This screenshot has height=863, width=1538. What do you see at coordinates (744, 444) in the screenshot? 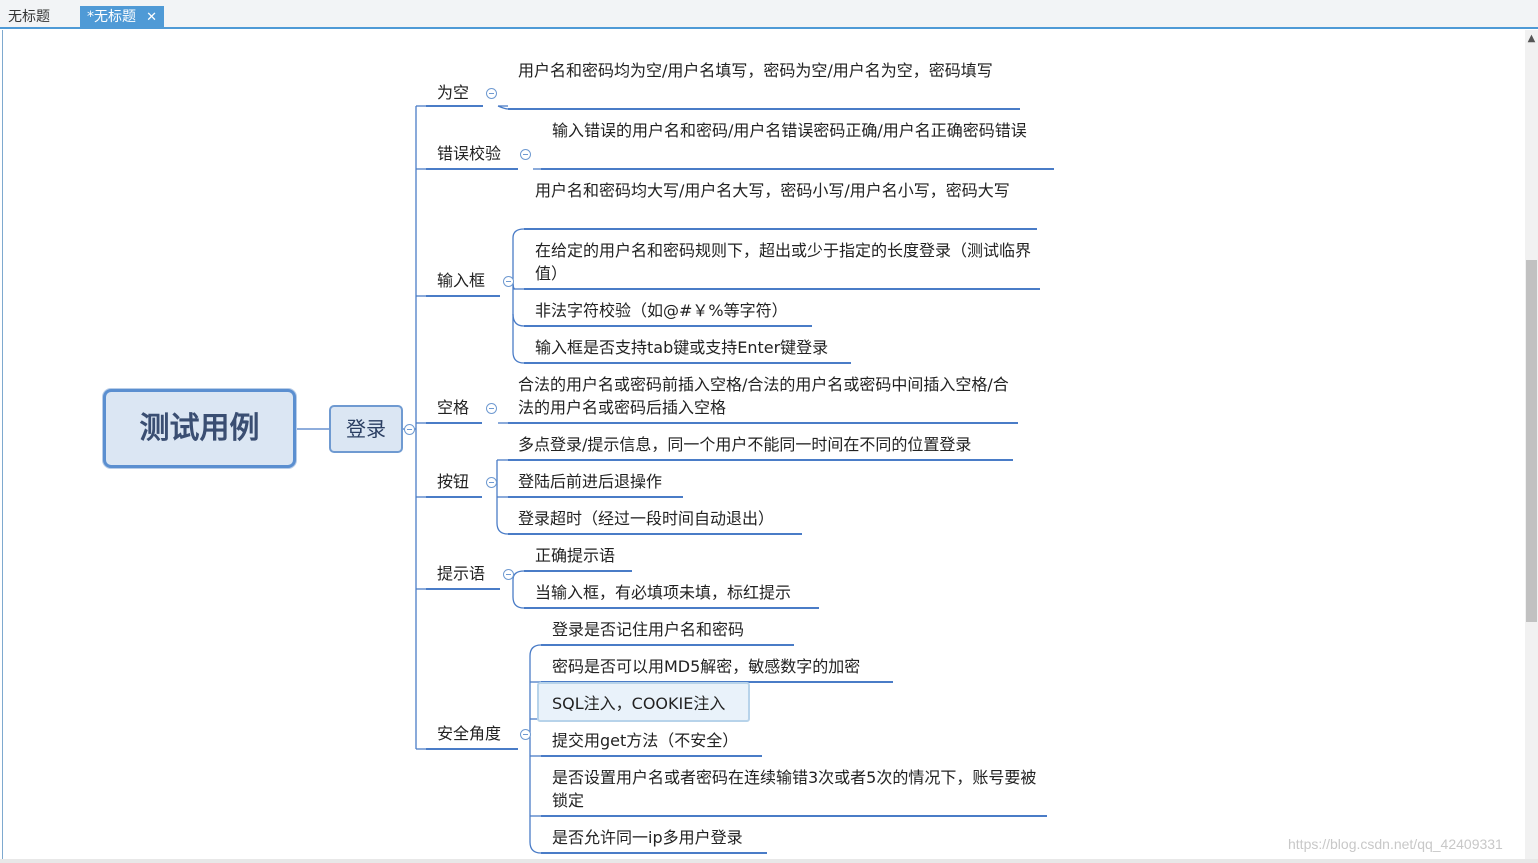
I see `leaf-topic: 多点登录/提示信息，同一个用户不能同一时间在不同的位置登录` at bounding box center [744, 444].